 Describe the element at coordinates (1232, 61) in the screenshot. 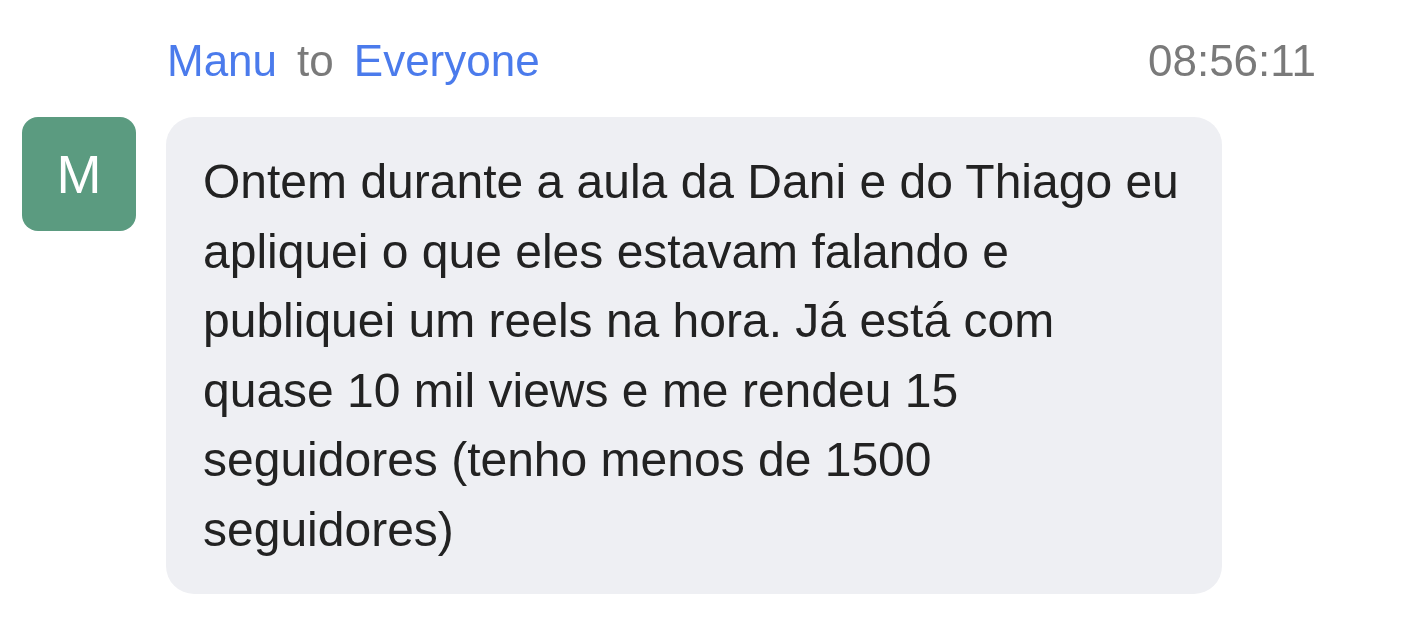

I see `timestamp: 08:56:11` at that location.